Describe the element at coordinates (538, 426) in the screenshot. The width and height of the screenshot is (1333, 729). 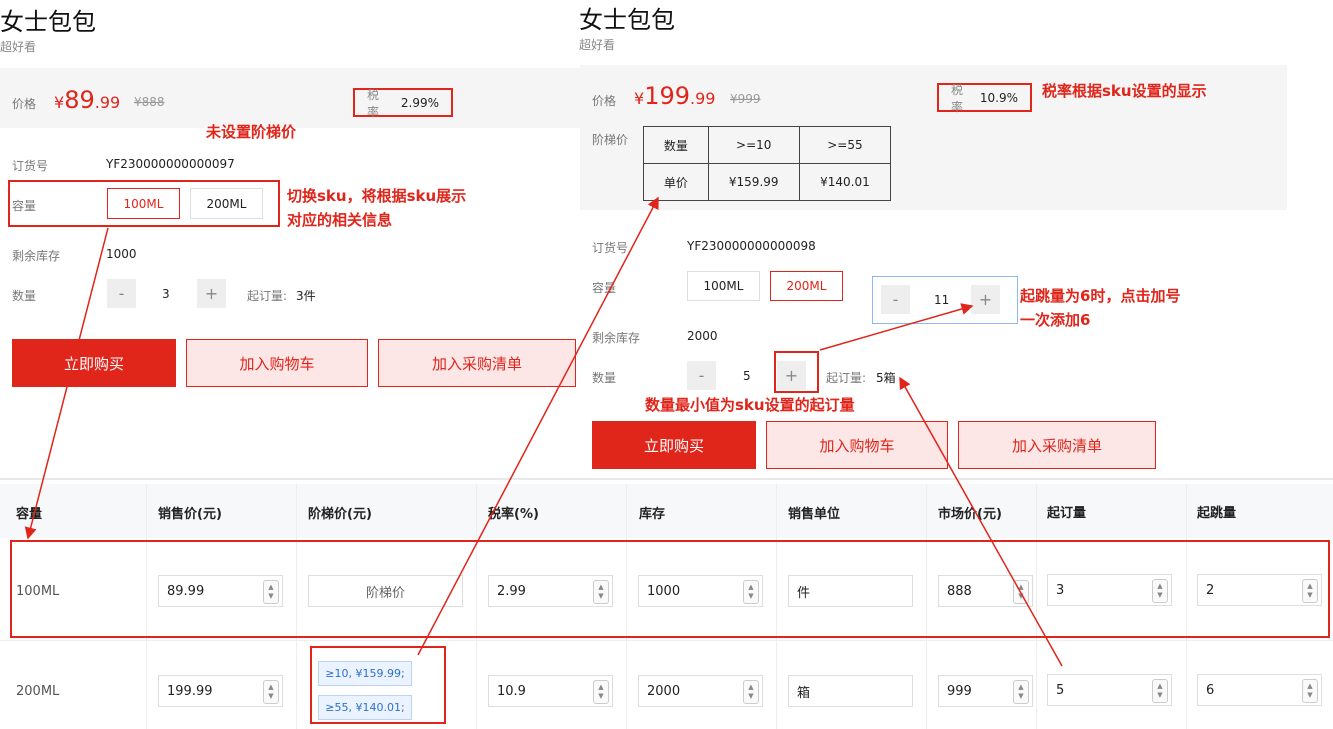
I see `arrow-tier-to-table` at that location.